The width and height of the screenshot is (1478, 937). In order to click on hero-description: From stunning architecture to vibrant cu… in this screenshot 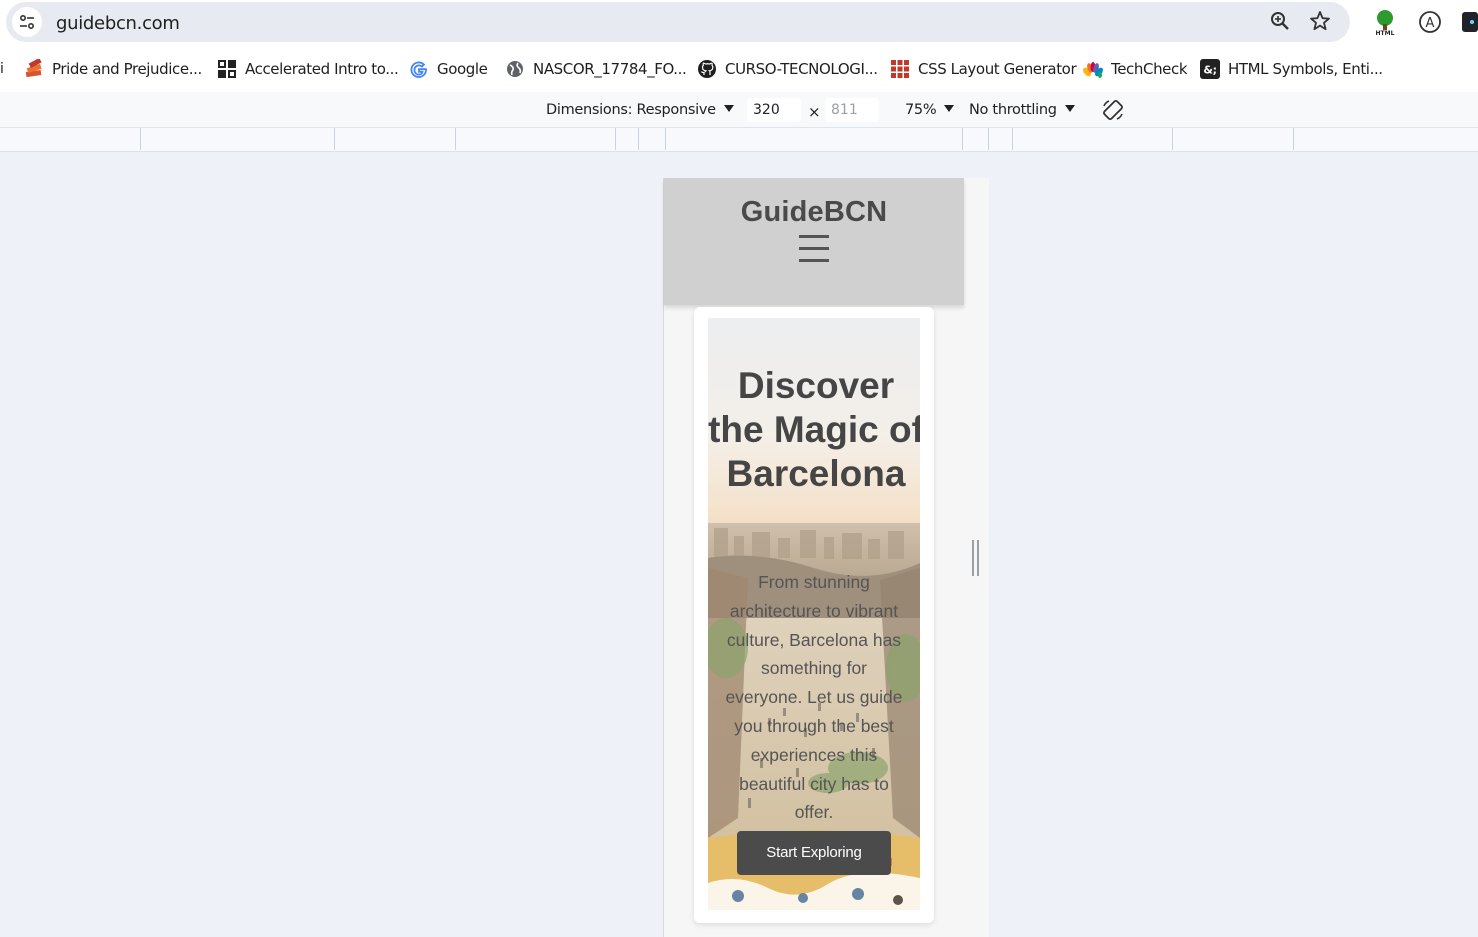, I will do `click(814, 697)`.